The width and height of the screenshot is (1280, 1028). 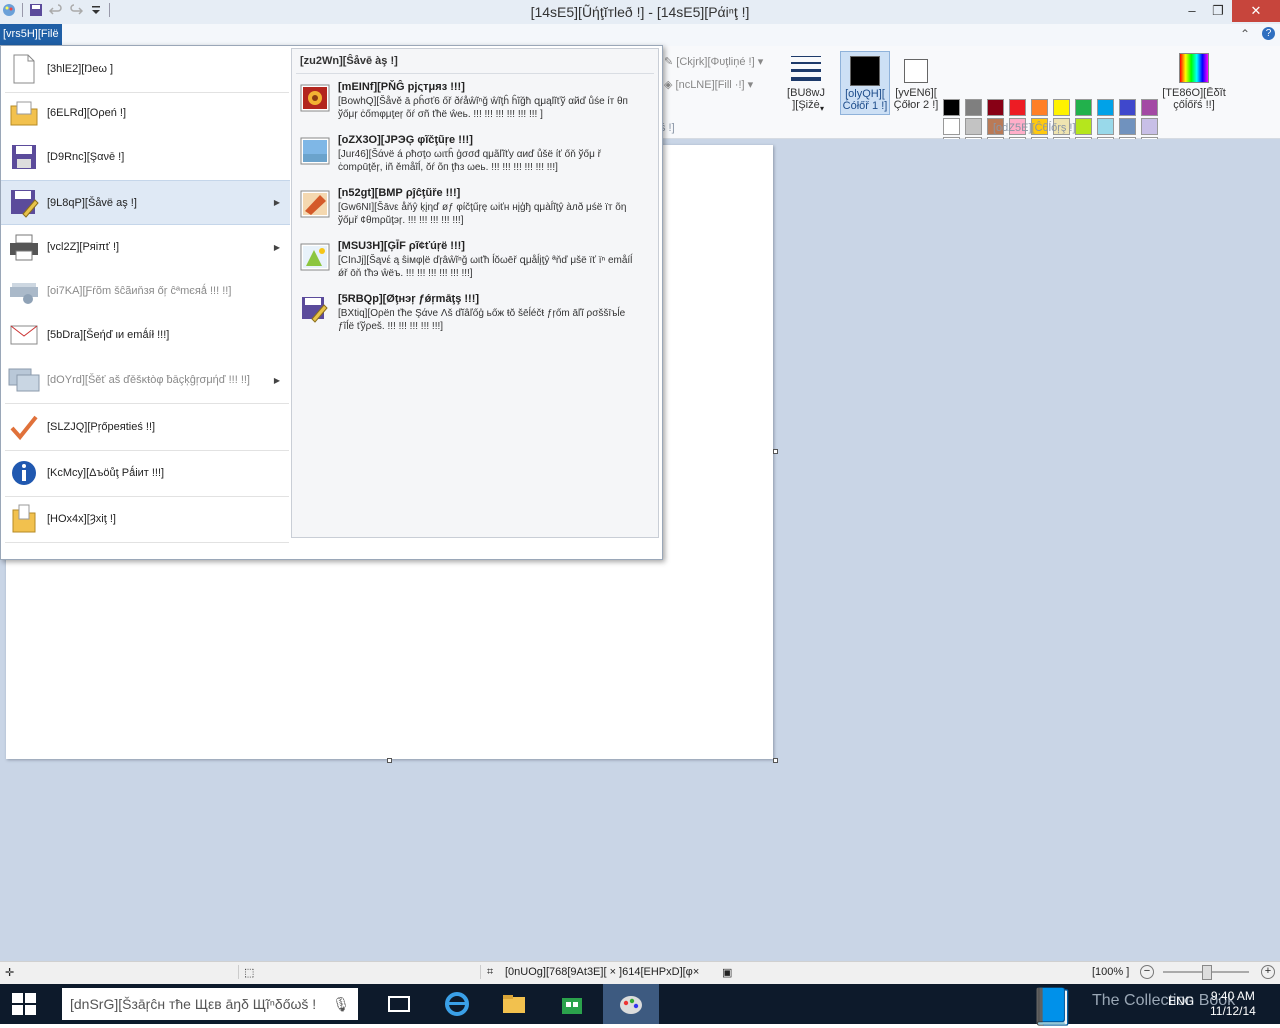 I want to click on exit-icon, so click(x=24, y=518).